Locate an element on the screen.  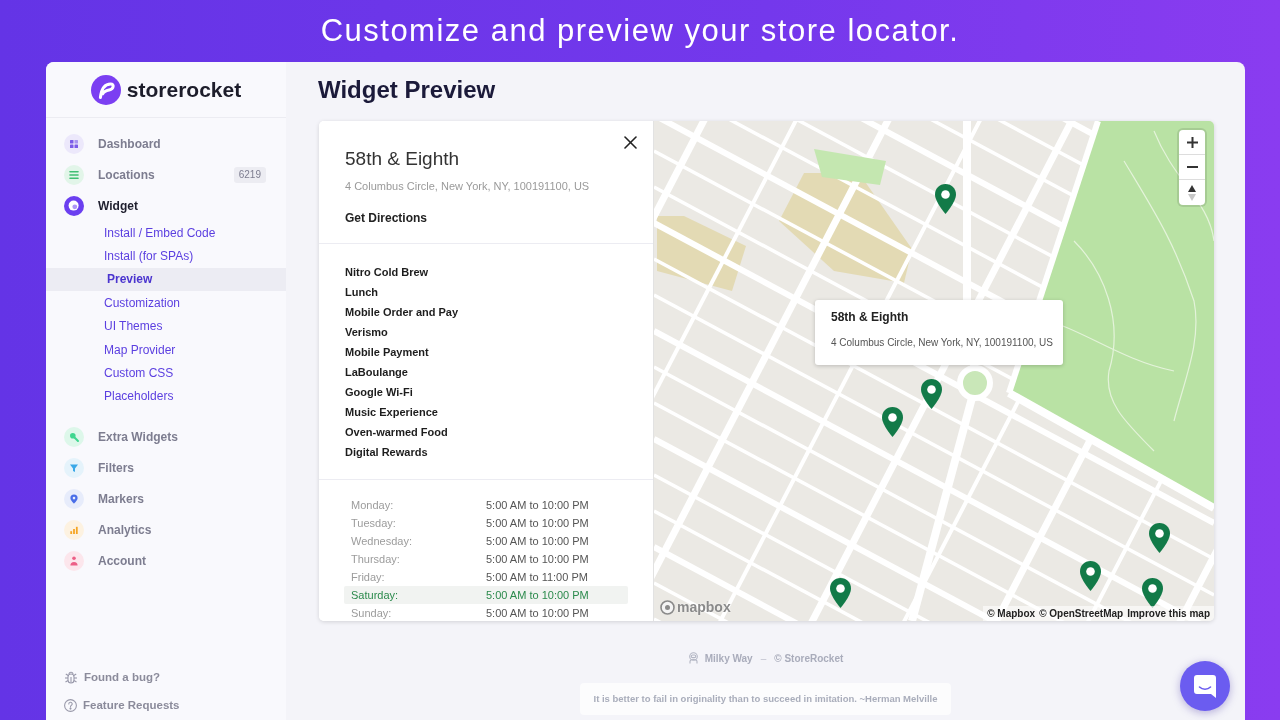
popup-address: 4 Columbus Circle, New York, NY, 100191100, US is located at coordinates (942, 342).